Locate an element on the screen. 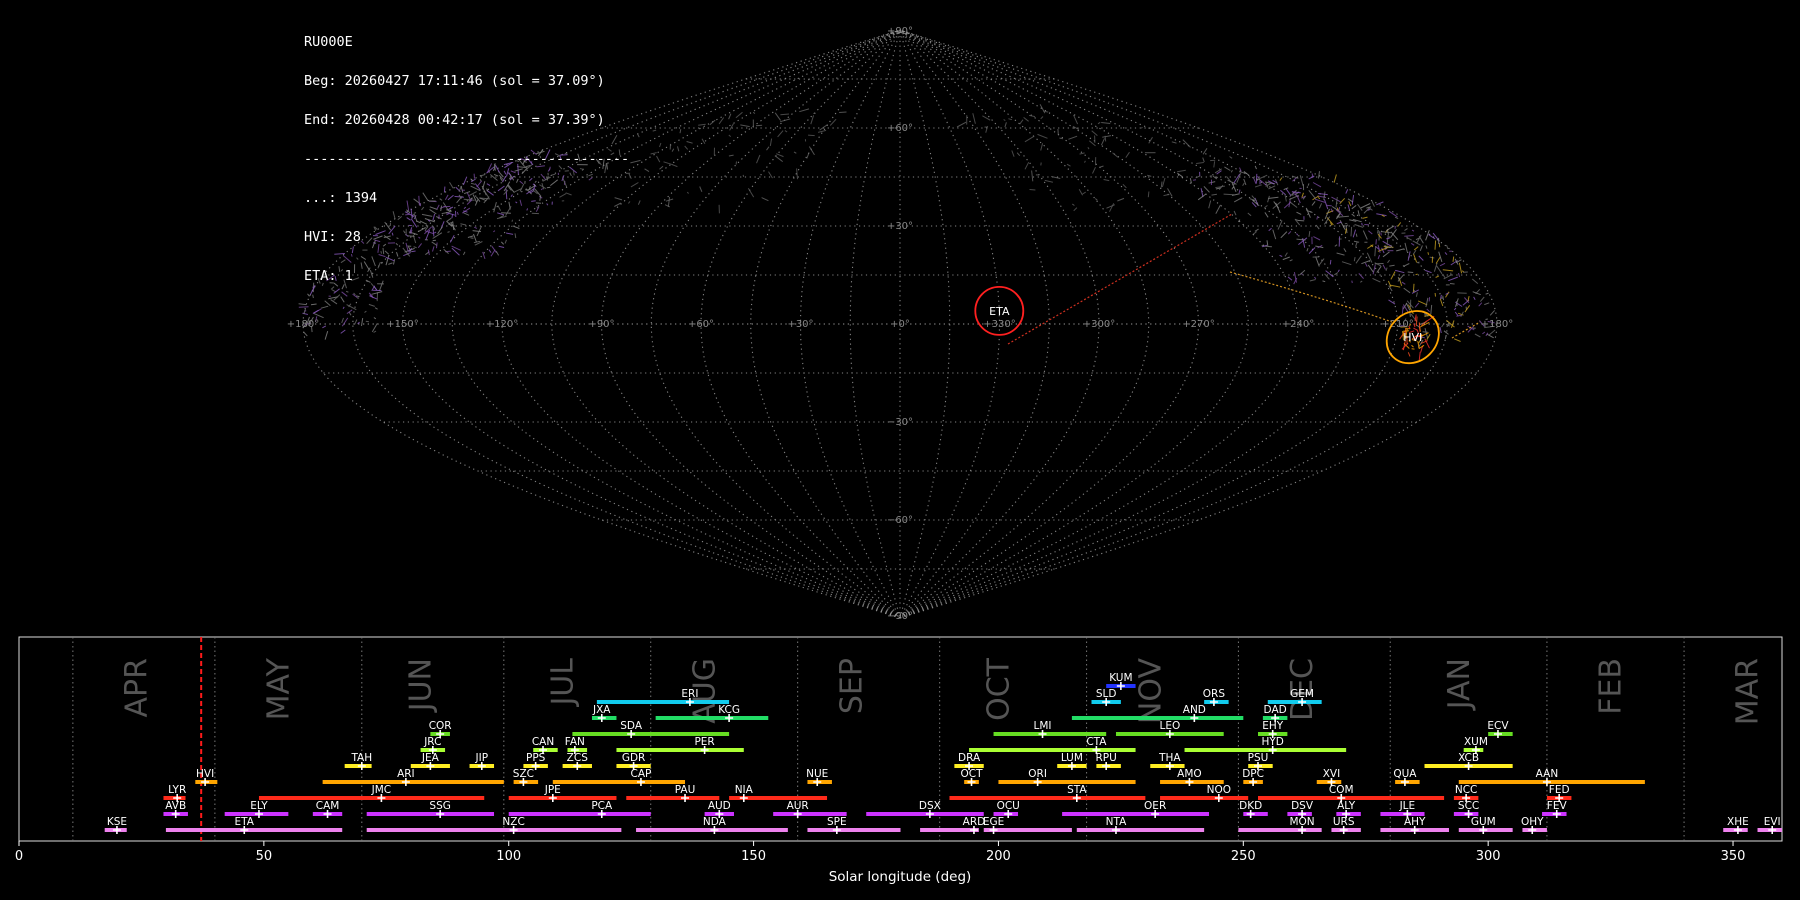  latitude-label: +90° is located at coordinates (900, 31).